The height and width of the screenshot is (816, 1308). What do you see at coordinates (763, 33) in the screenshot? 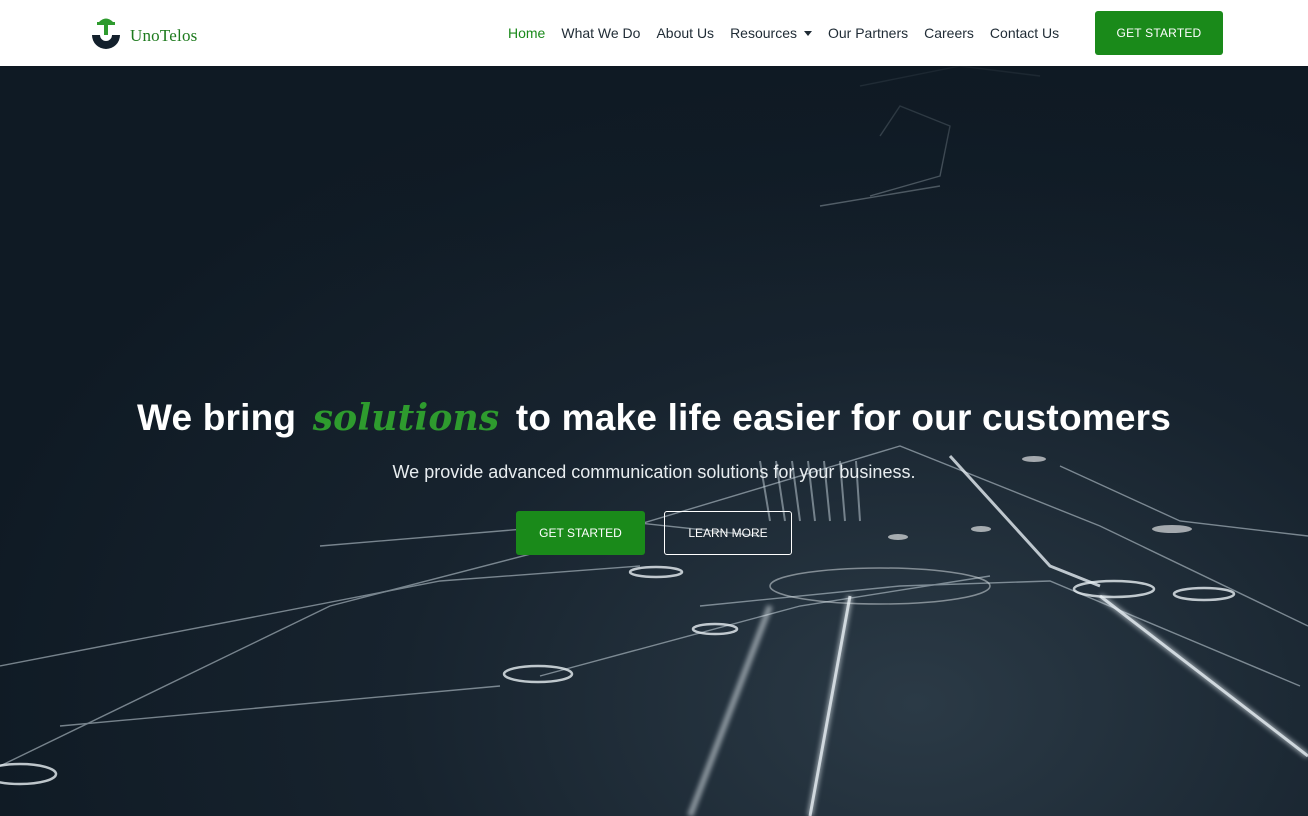
I see `nav-item-label: Resources` at bounding box center [763, 33].